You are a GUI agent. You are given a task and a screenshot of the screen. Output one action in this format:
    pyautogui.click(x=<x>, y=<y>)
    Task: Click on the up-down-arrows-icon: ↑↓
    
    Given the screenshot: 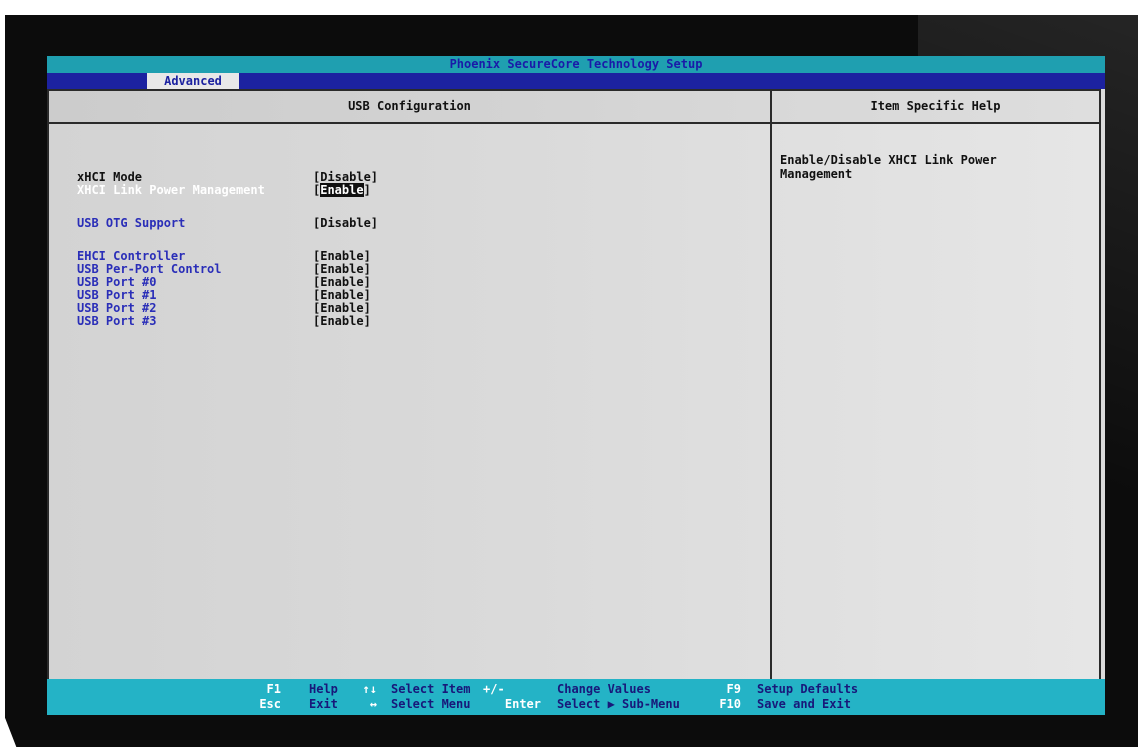 What is the action you would take?
    pyautogui.click(x=369, y=689)
    